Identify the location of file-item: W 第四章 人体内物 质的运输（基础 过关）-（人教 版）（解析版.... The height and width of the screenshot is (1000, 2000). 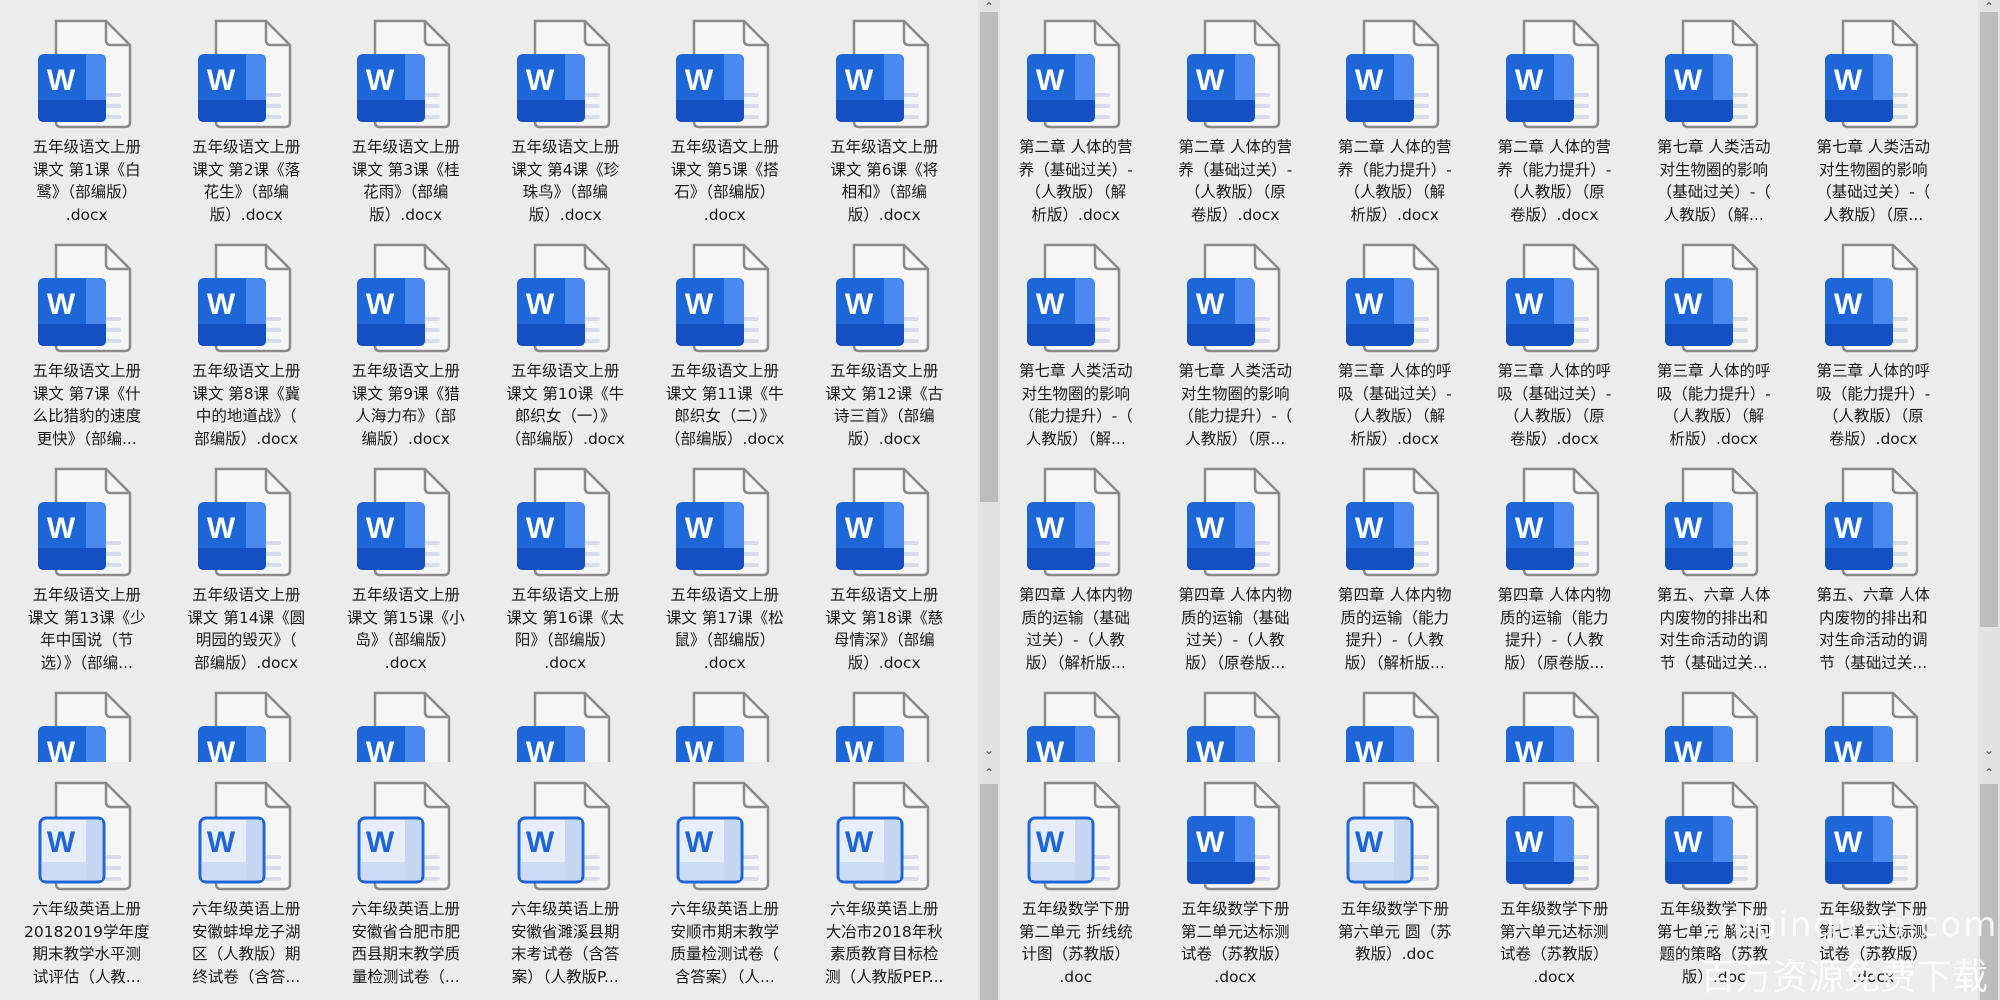
(1077, 560).